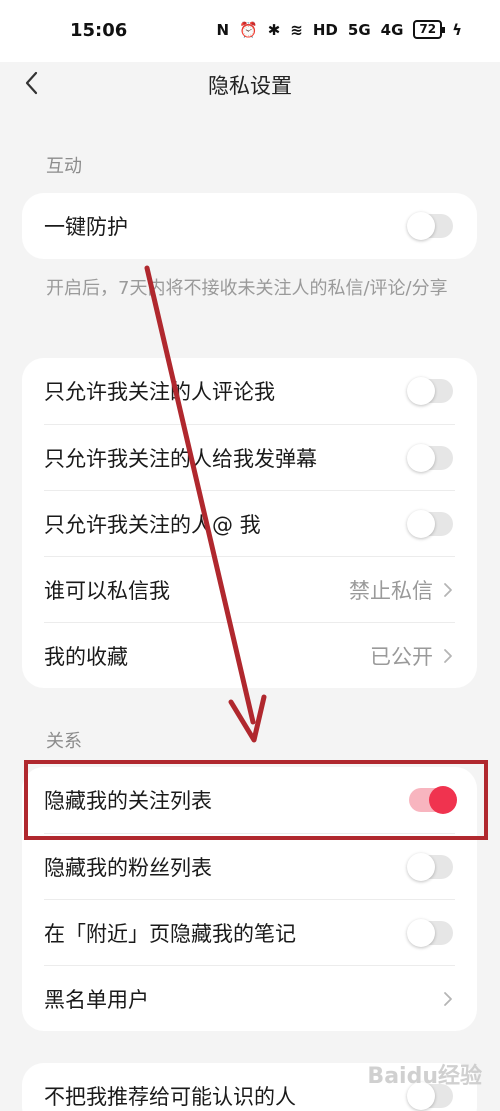  I want to click on private-message-value: 禁止私信, so click(391, 590).